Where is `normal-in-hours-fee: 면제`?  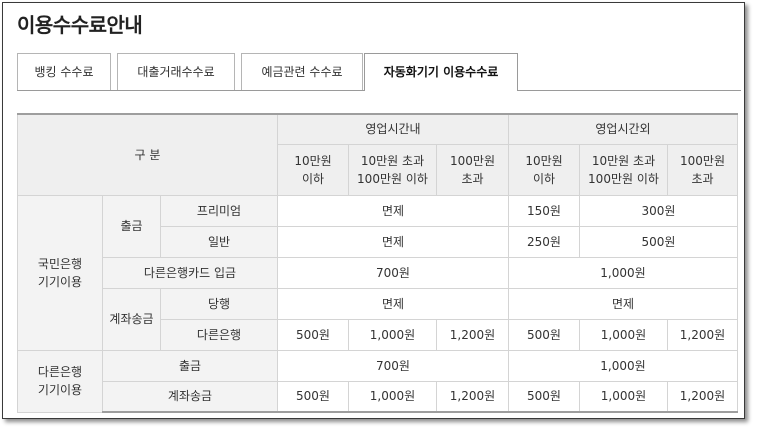 normal-in-hours-fee: 면제 is located at coordinates (393, 241).